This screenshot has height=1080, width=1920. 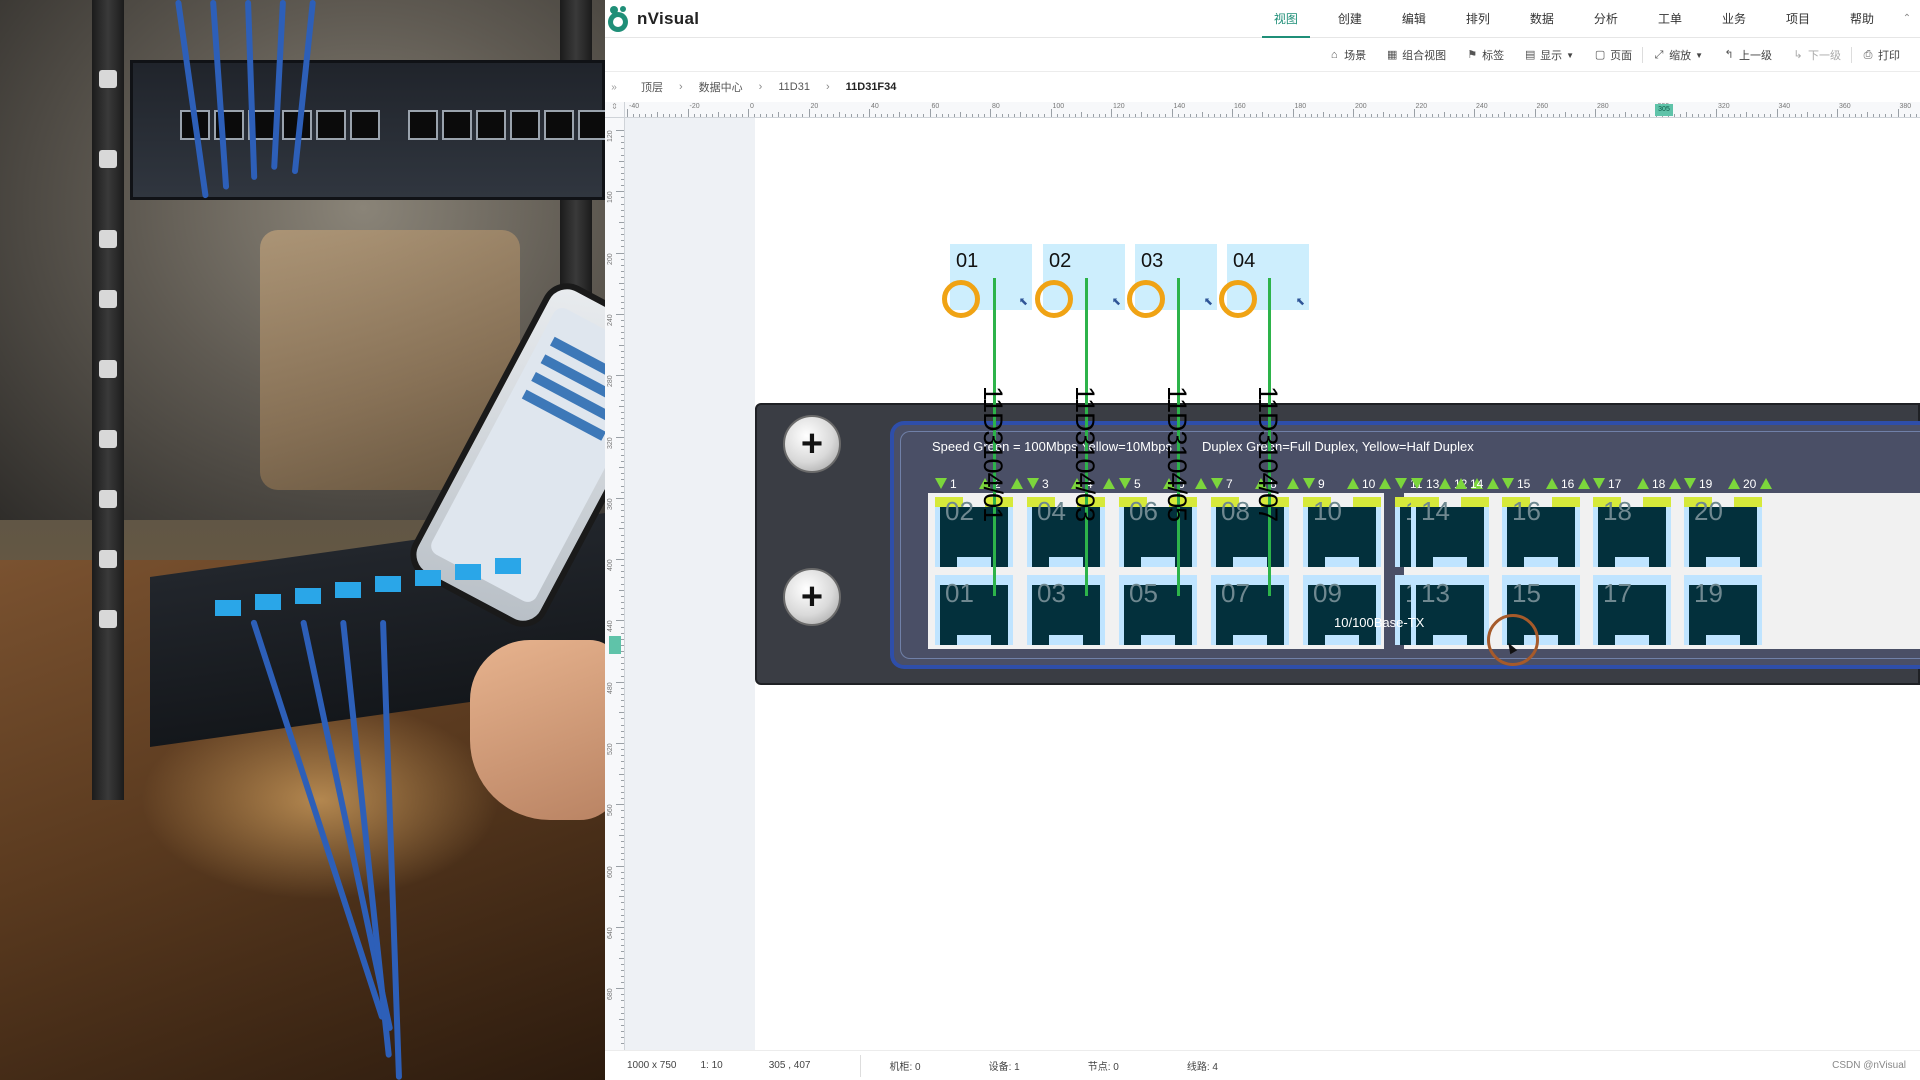 What do you see at coordinates (1747, 55) in the screenshot?
I see `toolbar-level-up-button: ↰ 上一级` at bounding box center [1747, 55].